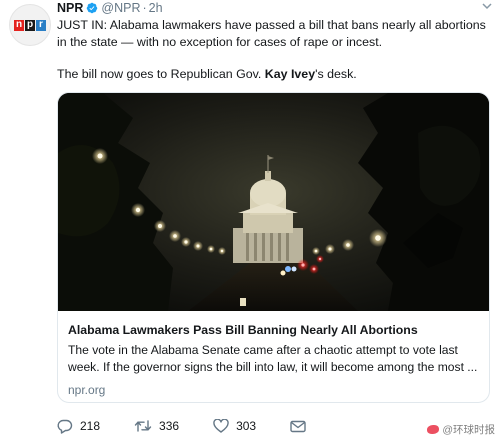  Describe the element at coordinates (169, 426) in the screenshot. I see `retweet-count: 336` at that location.